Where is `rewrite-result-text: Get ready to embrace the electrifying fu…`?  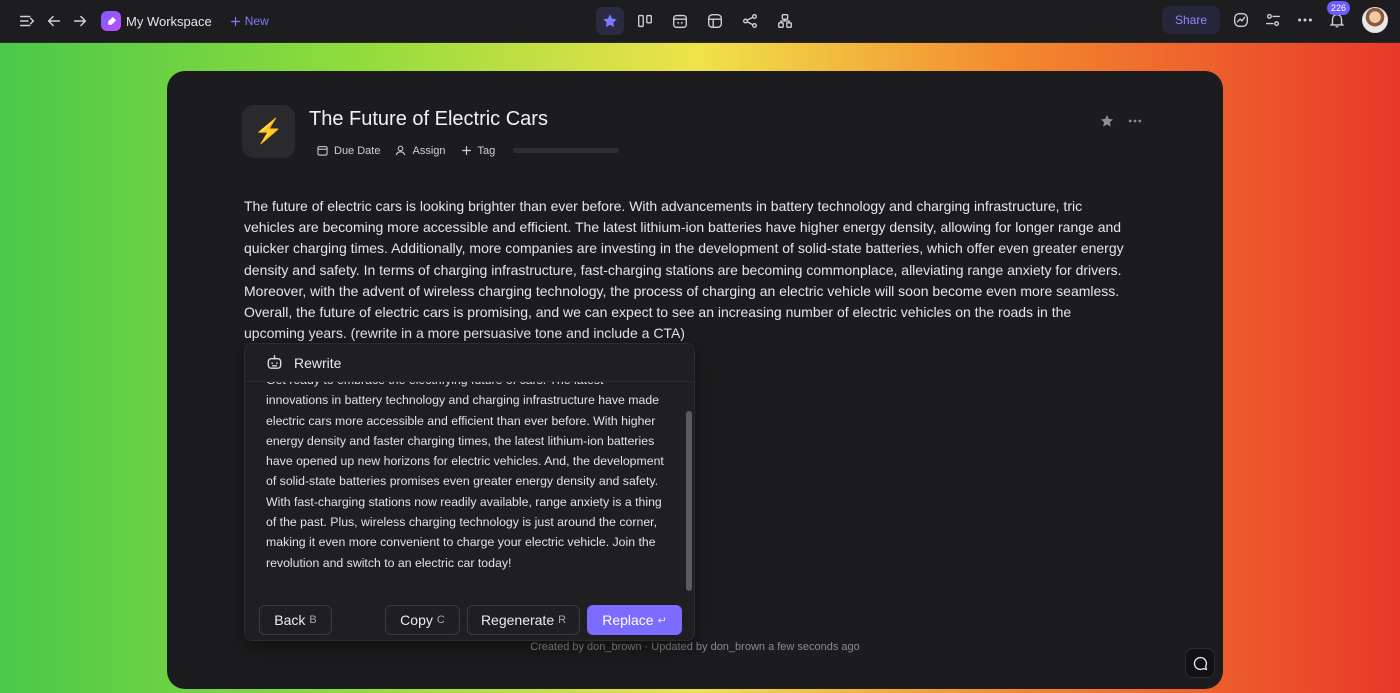 rewrite-result-text: Get ready to embrace the electrifying fu… is located at coordinates (466, 477).